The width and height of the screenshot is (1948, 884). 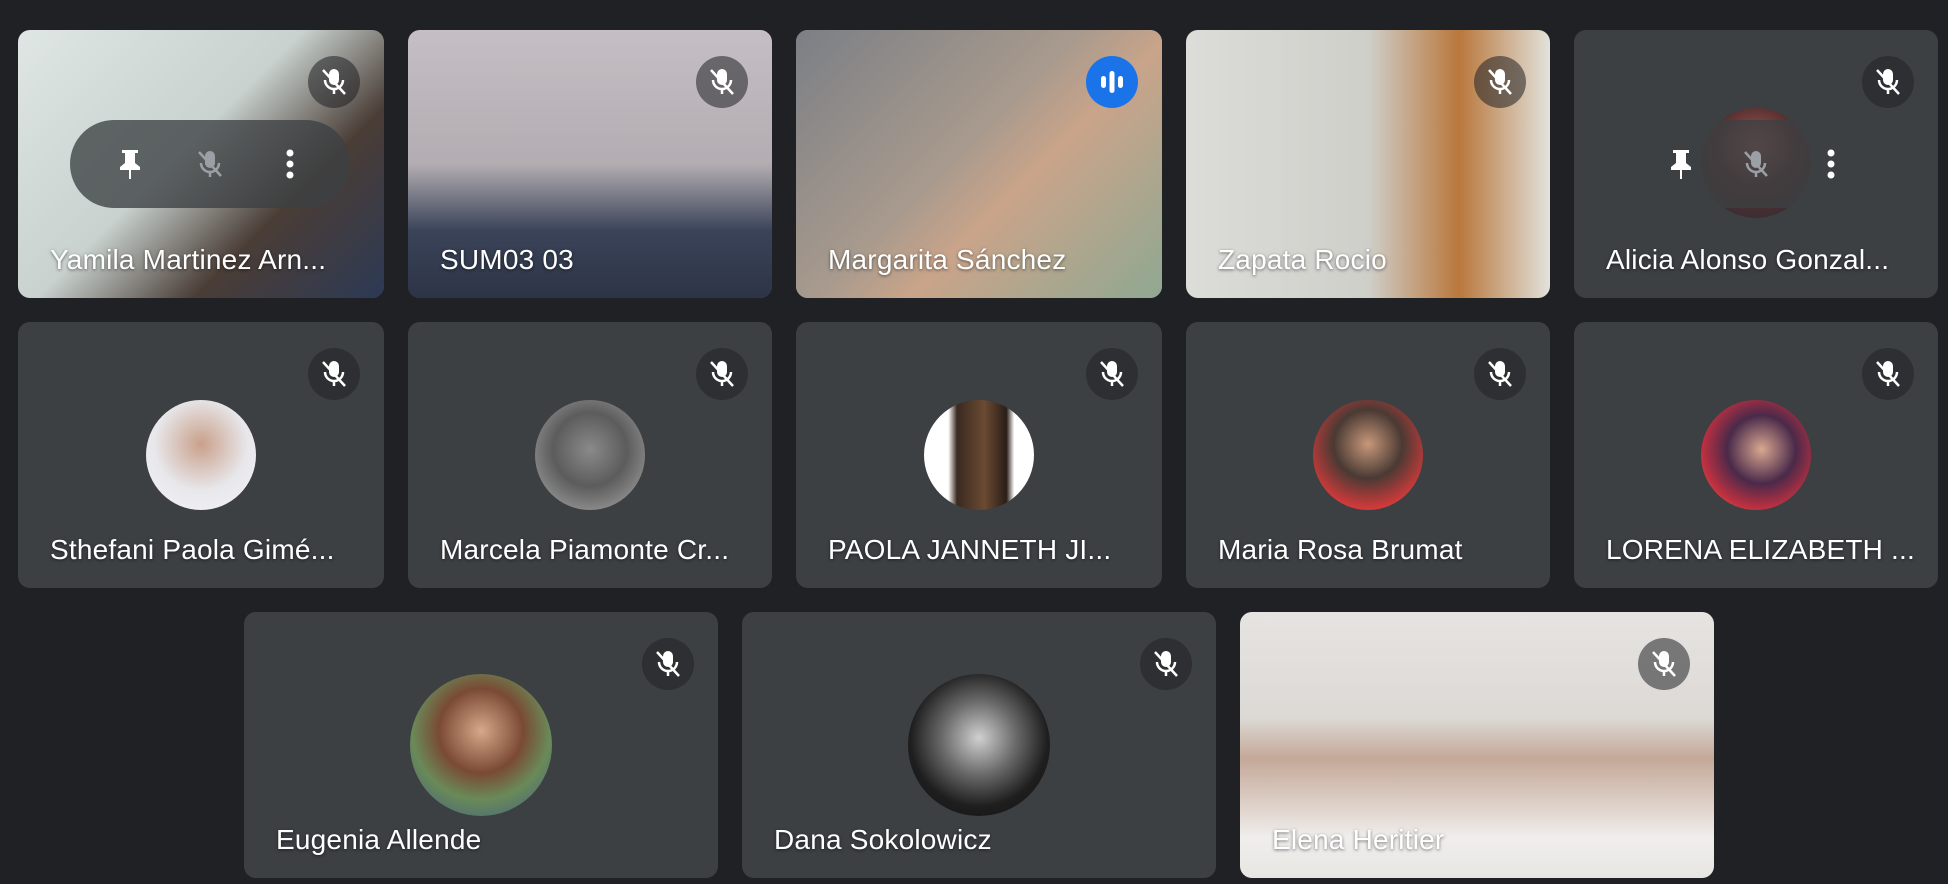 What do you see at coordinates (1477, 745) in the screenshot?
I see `participant-tile-elena: Elena Heritier` at bounding box center [1477, 745].